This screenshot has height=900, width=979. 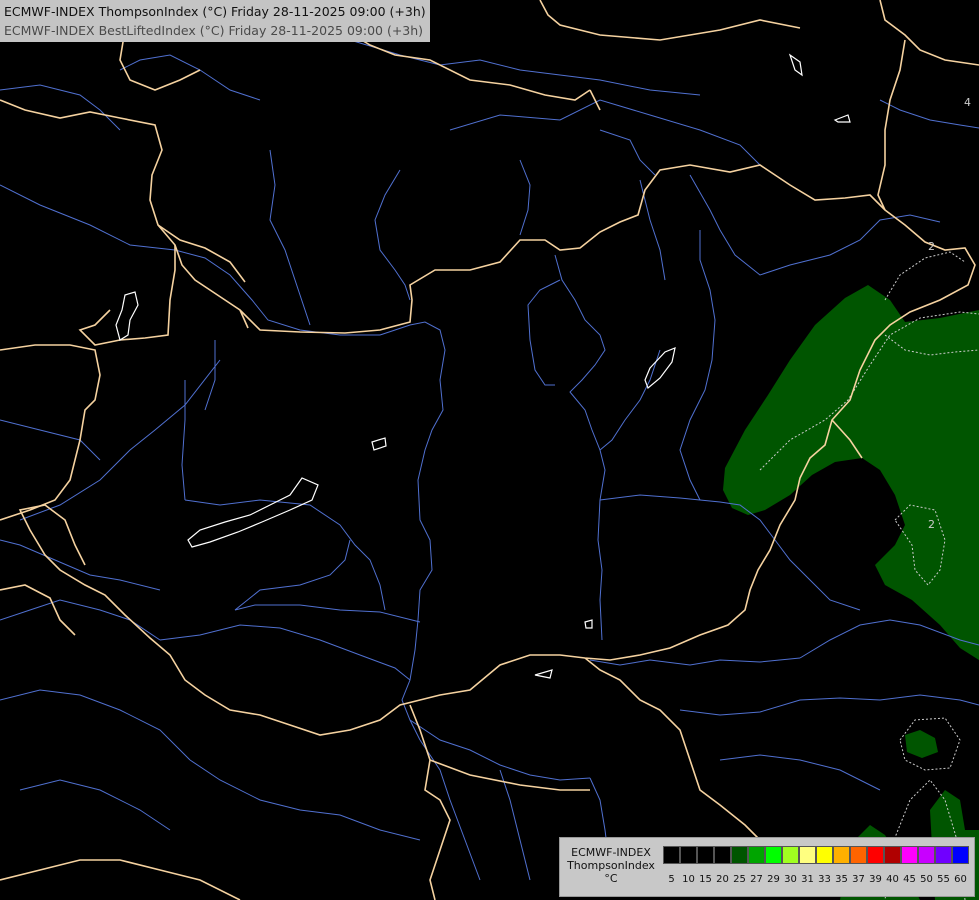 What do you see at coordinates (722, 879) in the screenshot?
I see `legend-tick-label: 20` at bounding box center [722, 879].